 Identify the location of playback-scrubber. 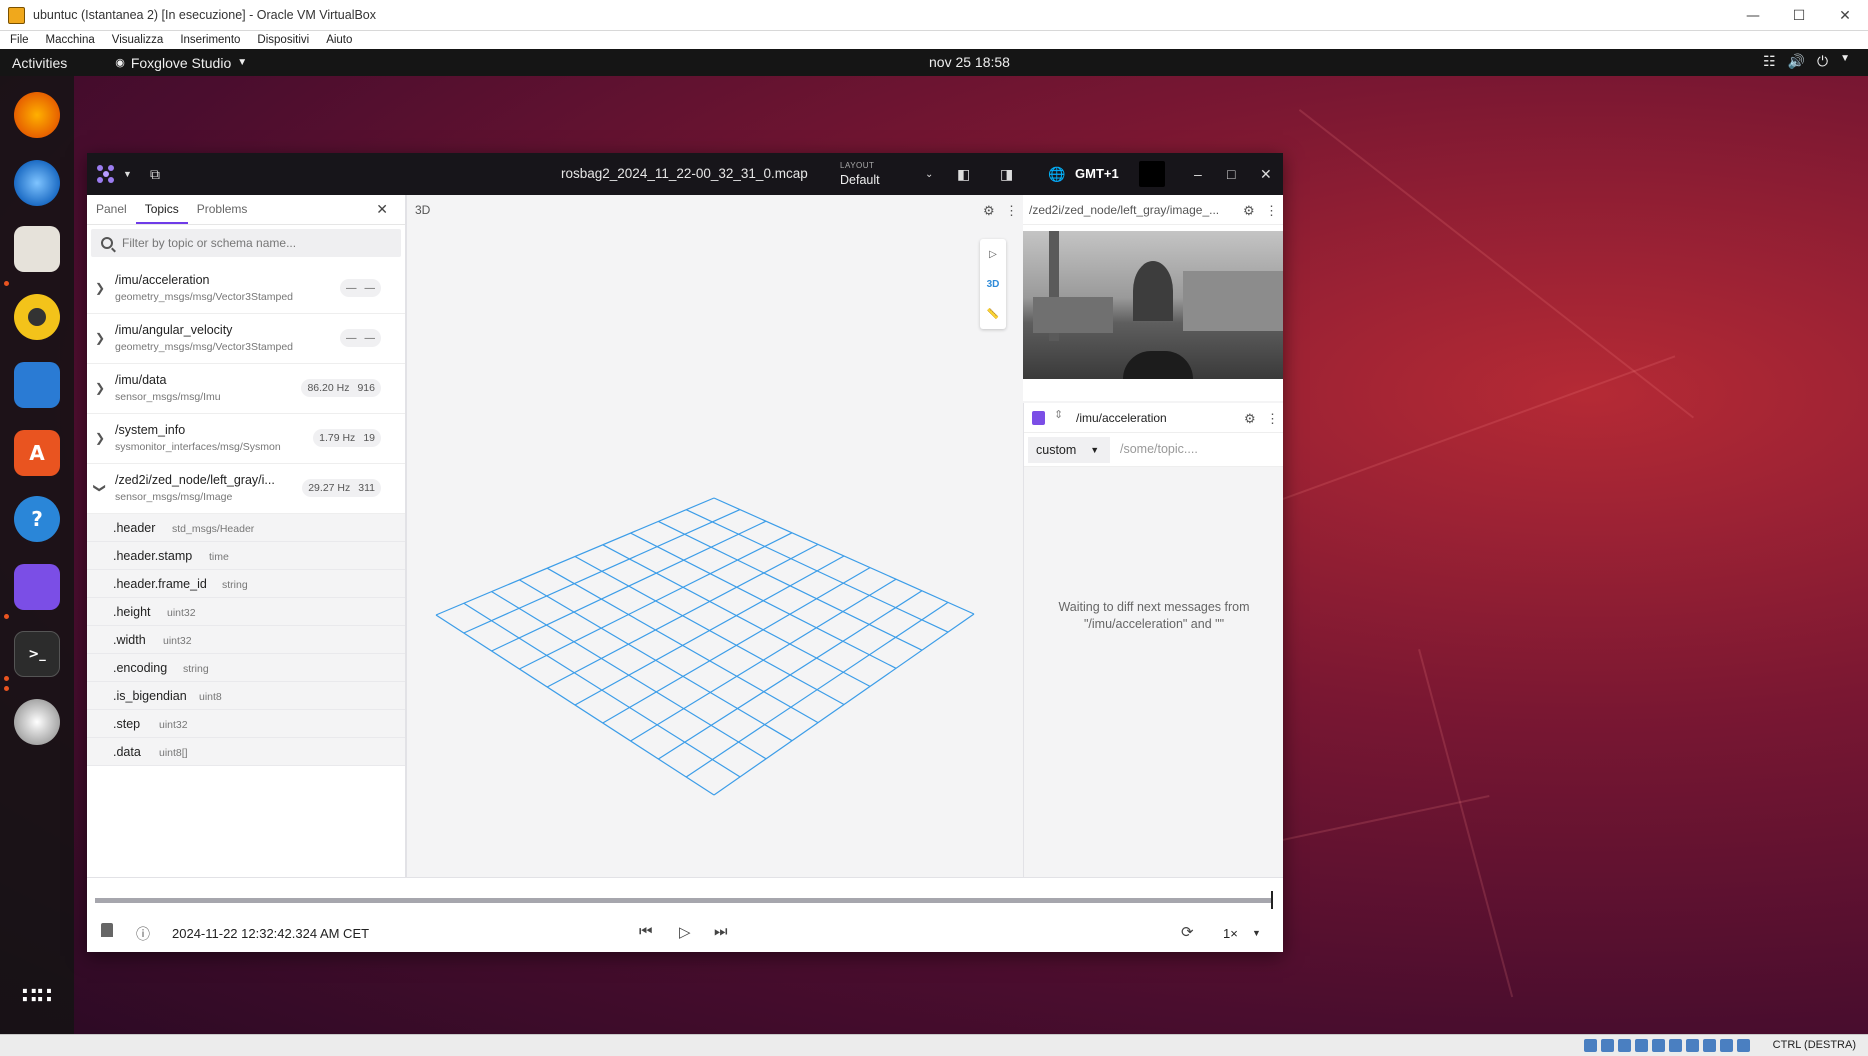
(684, 900).